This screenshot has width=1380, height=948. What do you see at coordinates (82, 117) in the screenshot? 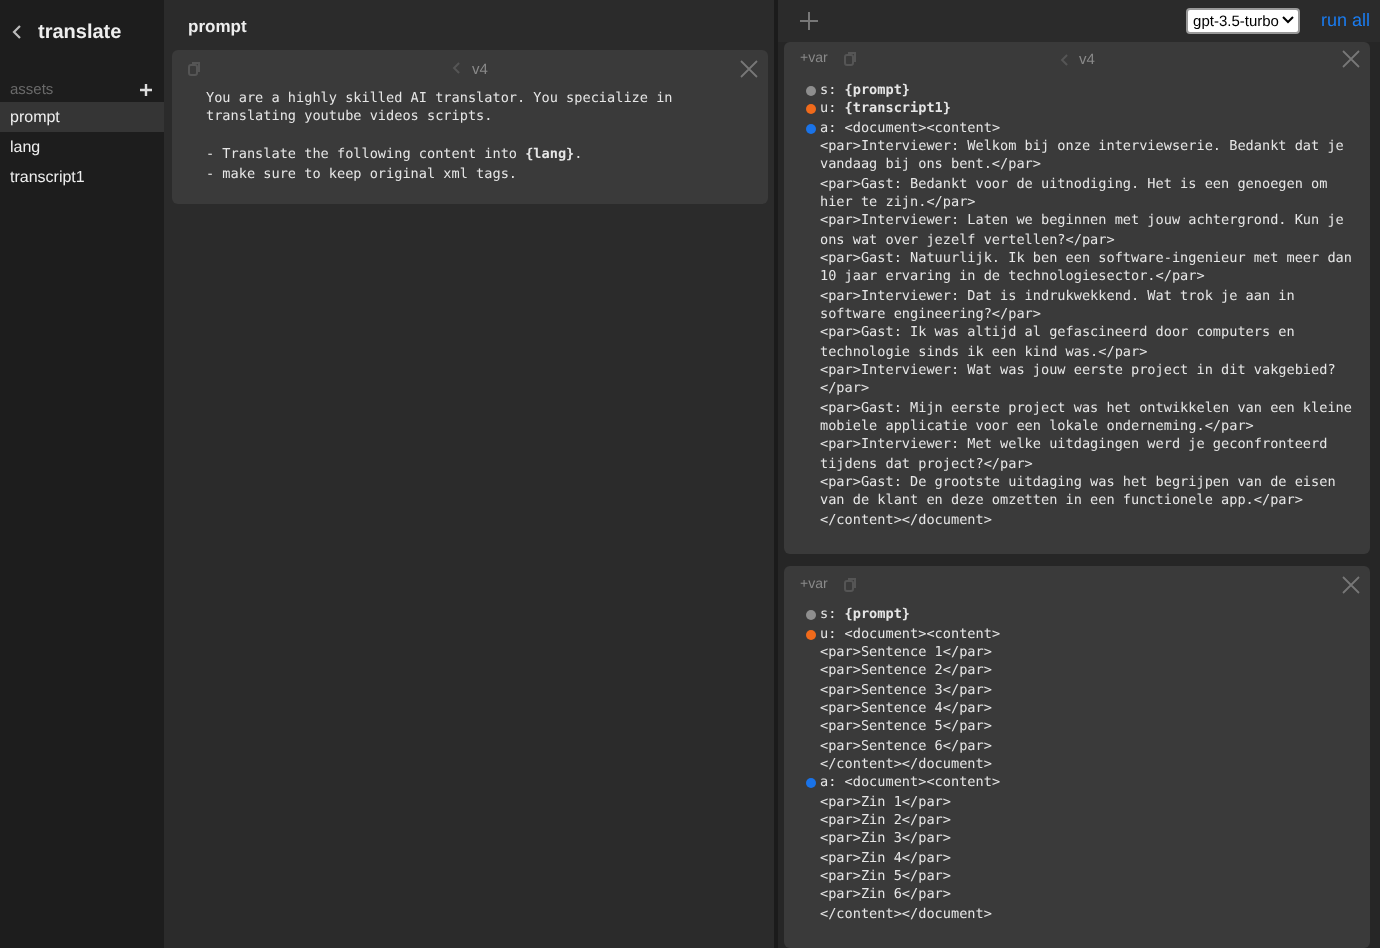
I see `sidebar-item: prompt` at bounding box center [82, 117].